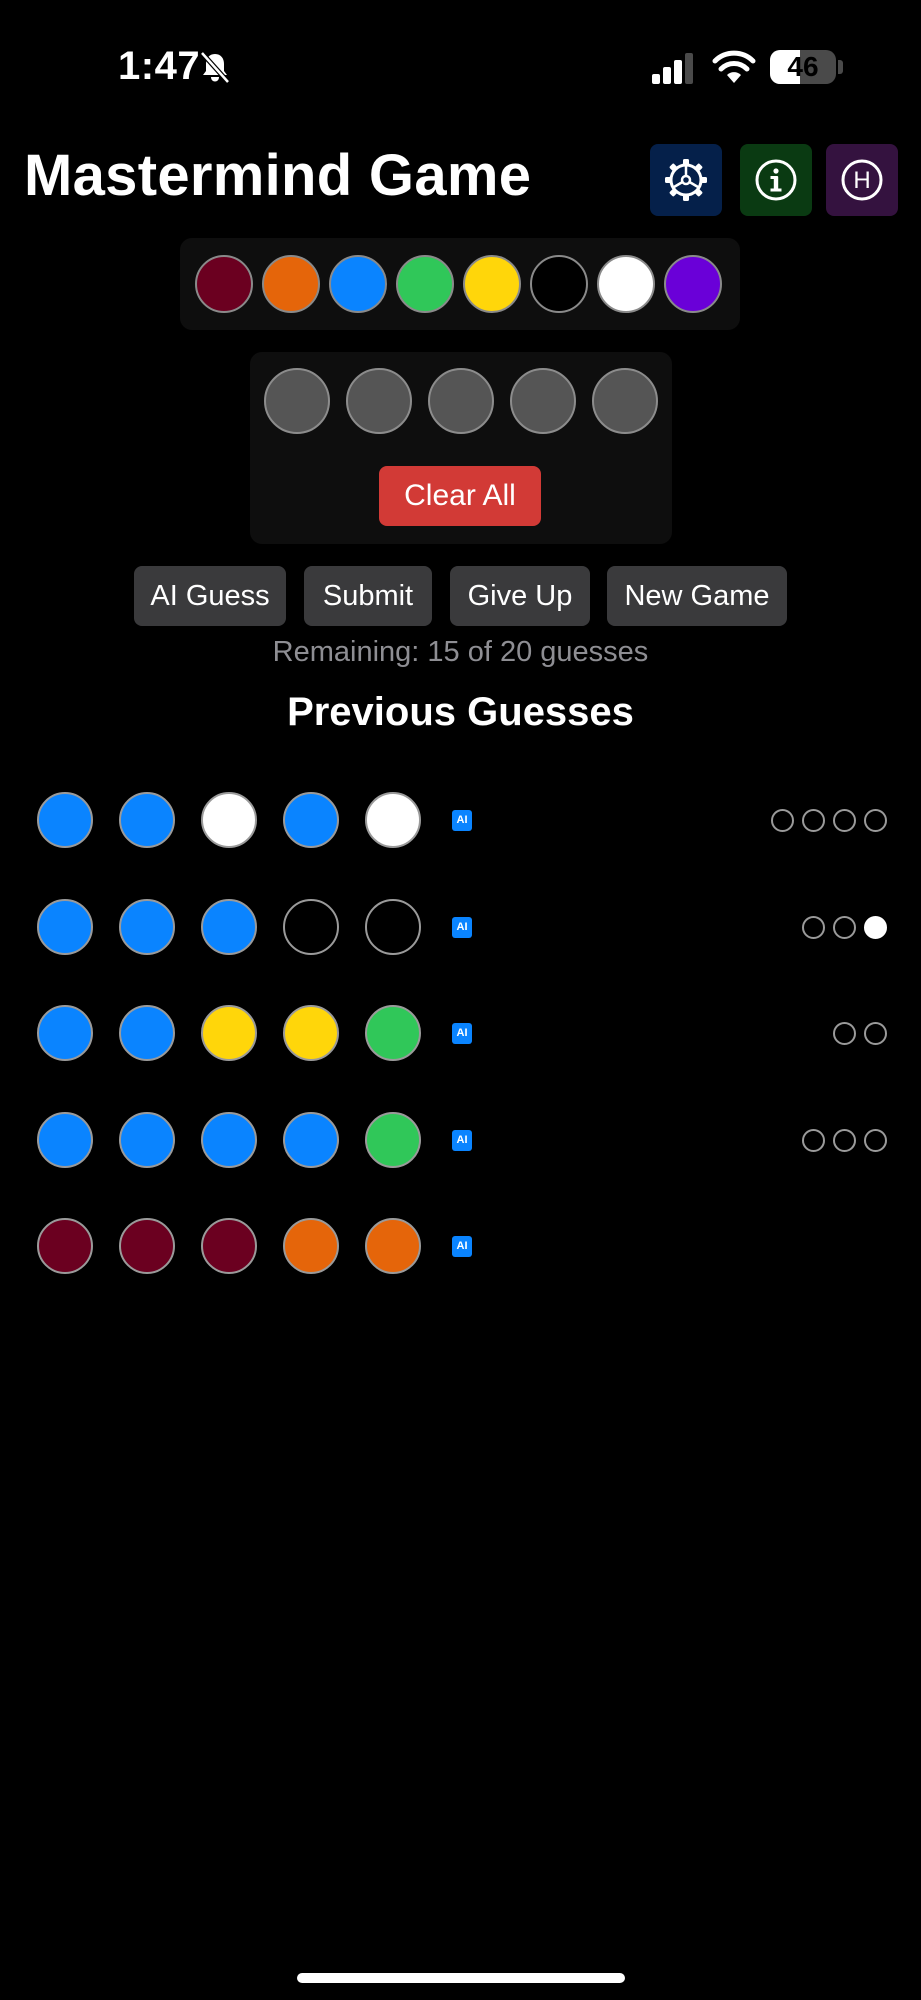 This screenshot has width=921, height=2000. Describe the element at coordinates (460, 496) in the screenshot. I see `clear-all-button: Clear All` at that location.